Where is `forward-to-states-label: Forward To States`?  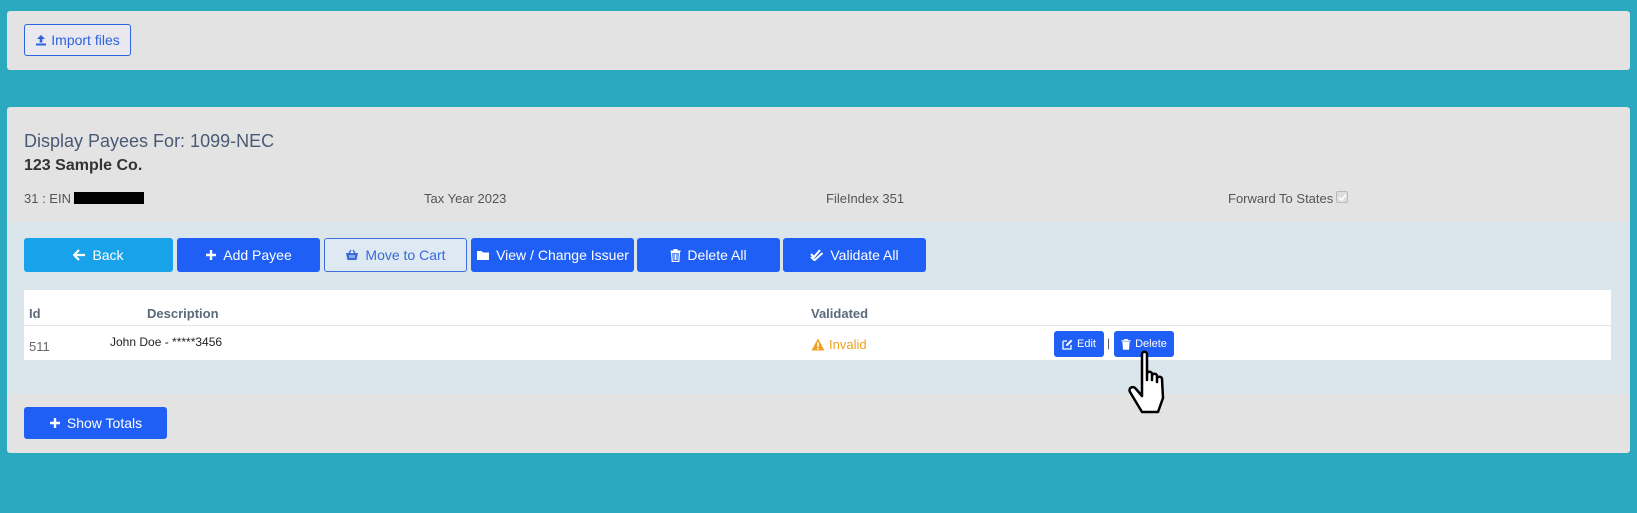
forward-to-states-label: Forward To States is located at coordinates (1281, 198).